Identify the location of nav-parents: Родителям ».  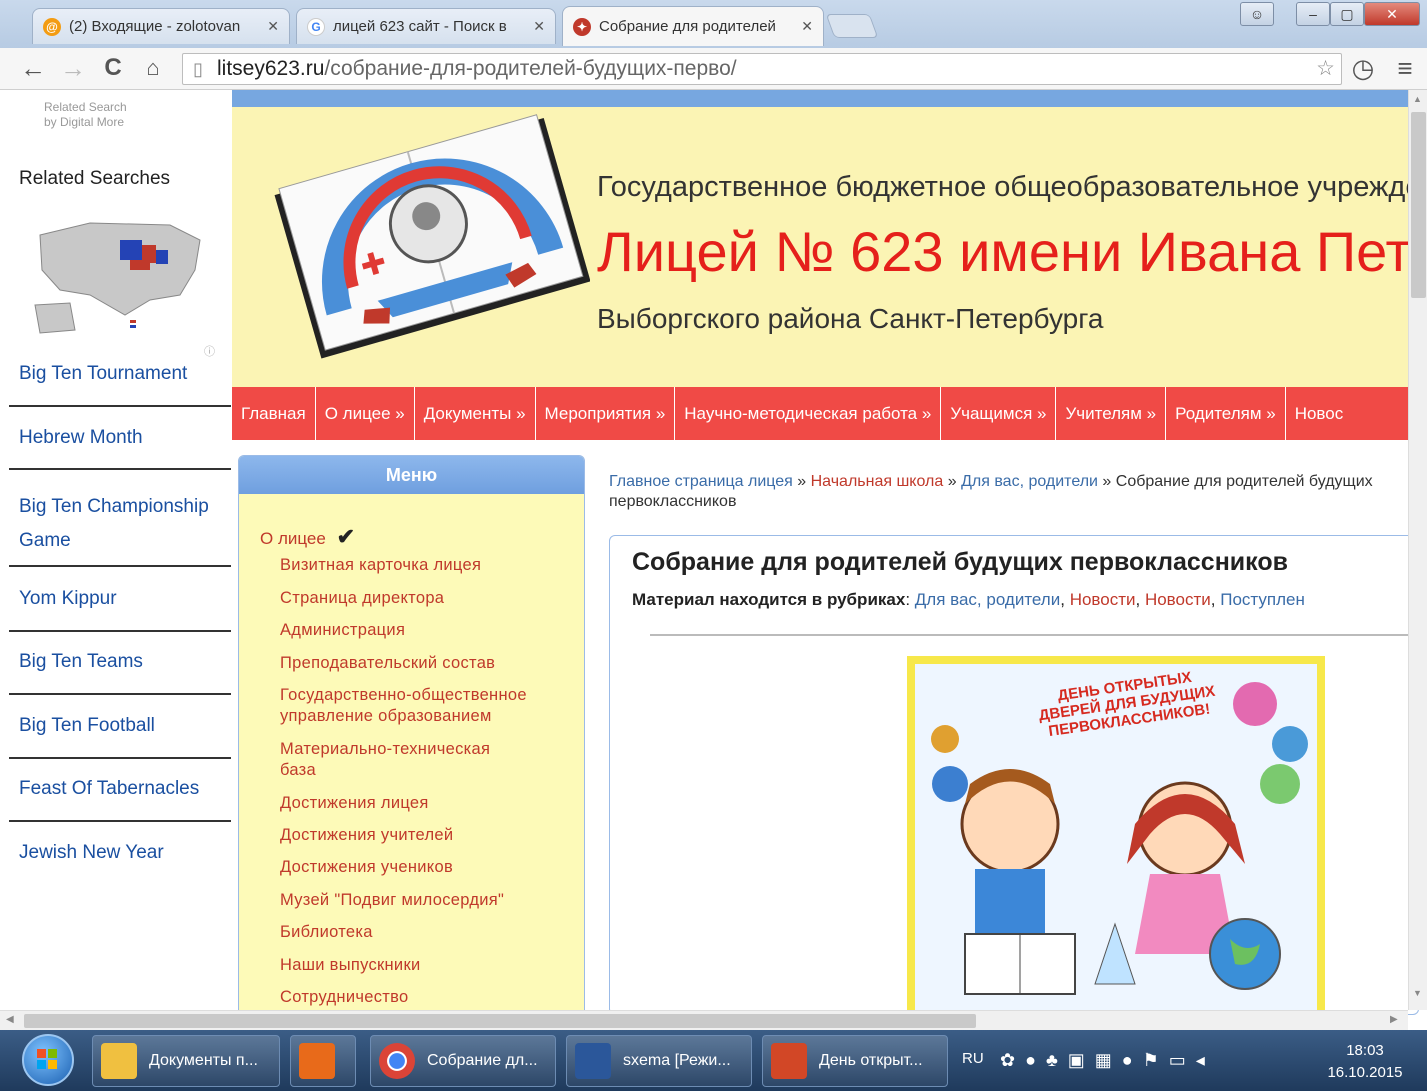
(1226, 413).